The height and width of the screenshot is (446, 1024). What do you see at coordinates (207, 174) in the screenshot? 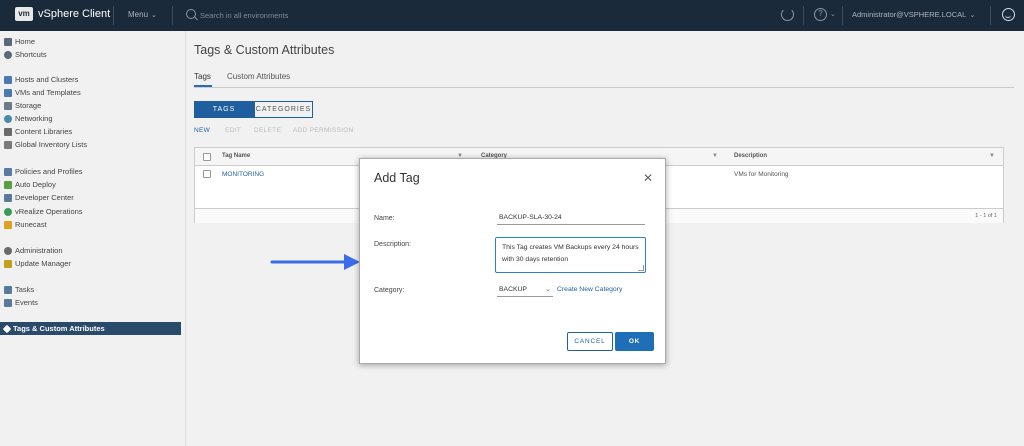
I see `row-checkbox` at bounding box center [207, 174].